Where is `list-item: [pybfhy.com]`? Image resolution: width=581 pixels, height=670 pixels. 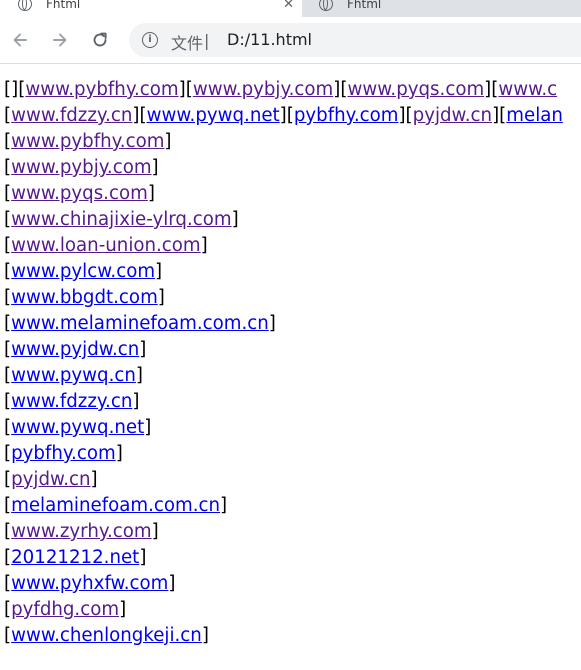
list-item: [pybfhy.com] is located at coordinates (63, 453).